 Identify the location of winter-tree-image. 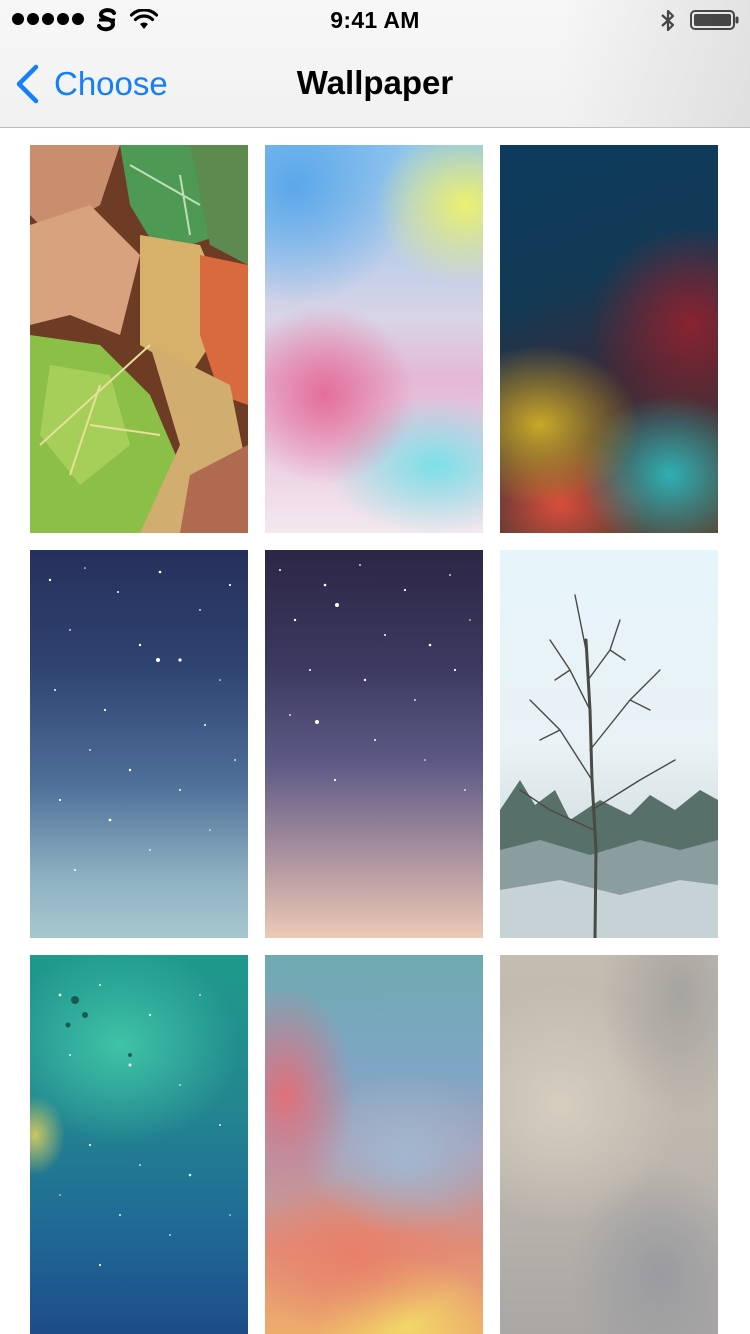
(609, 766).